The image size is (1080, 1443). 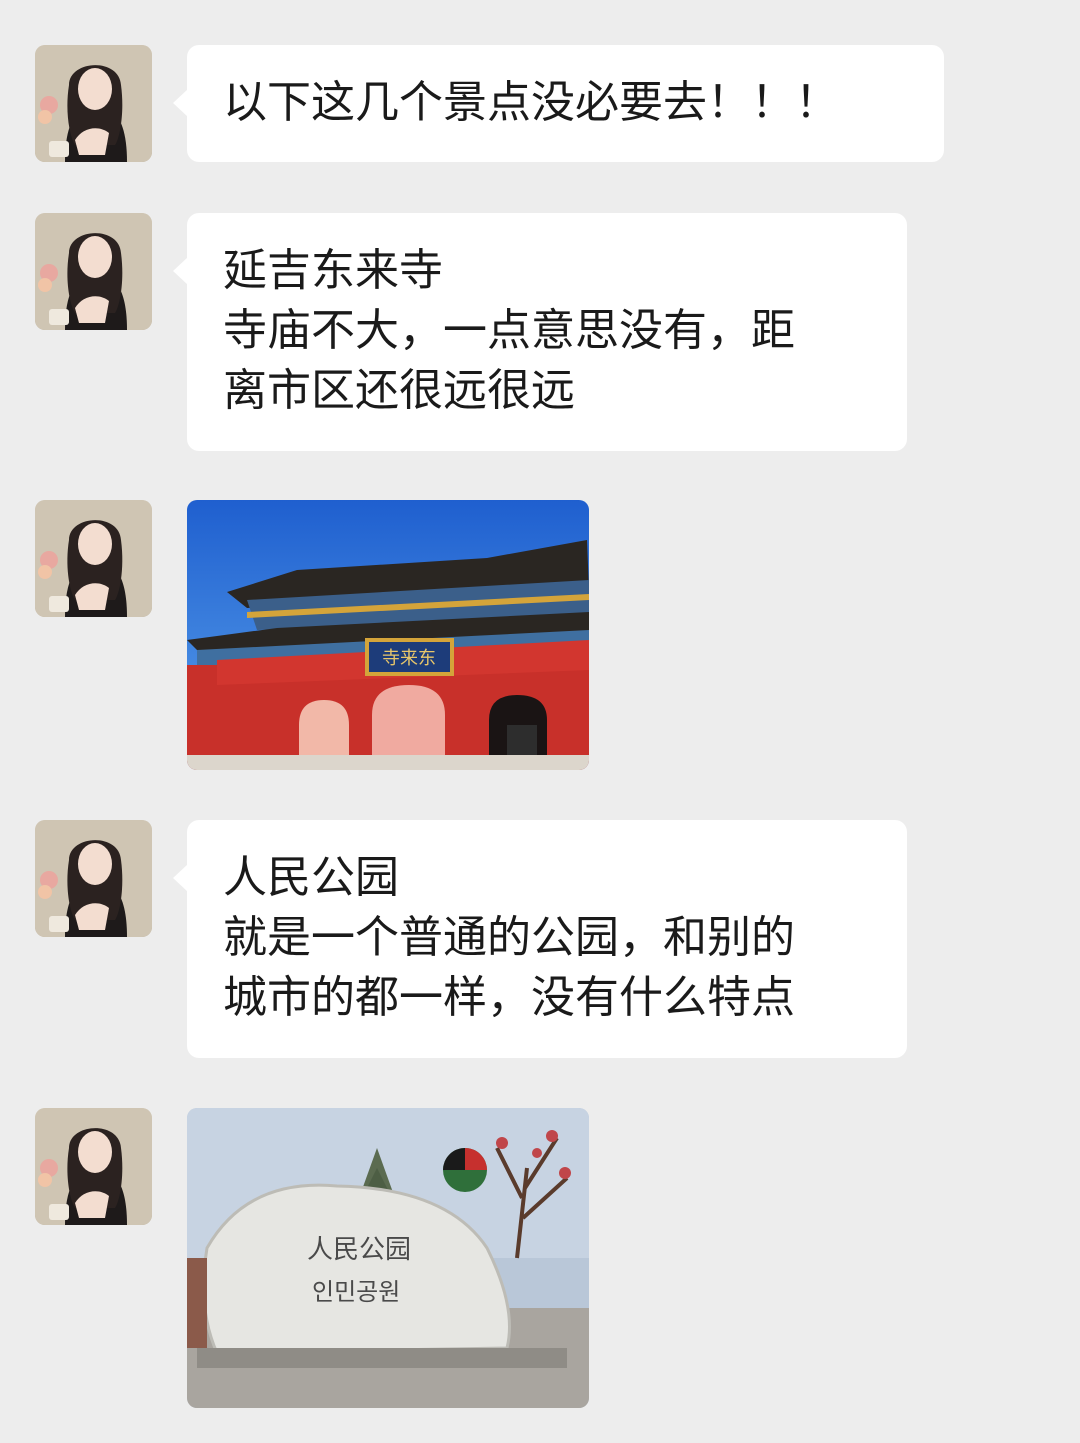 What do you see at coordinates (388, 635) in the screenshot?
I see `temple-gate-photo: 寺来东` at bounding box center [388, 635].